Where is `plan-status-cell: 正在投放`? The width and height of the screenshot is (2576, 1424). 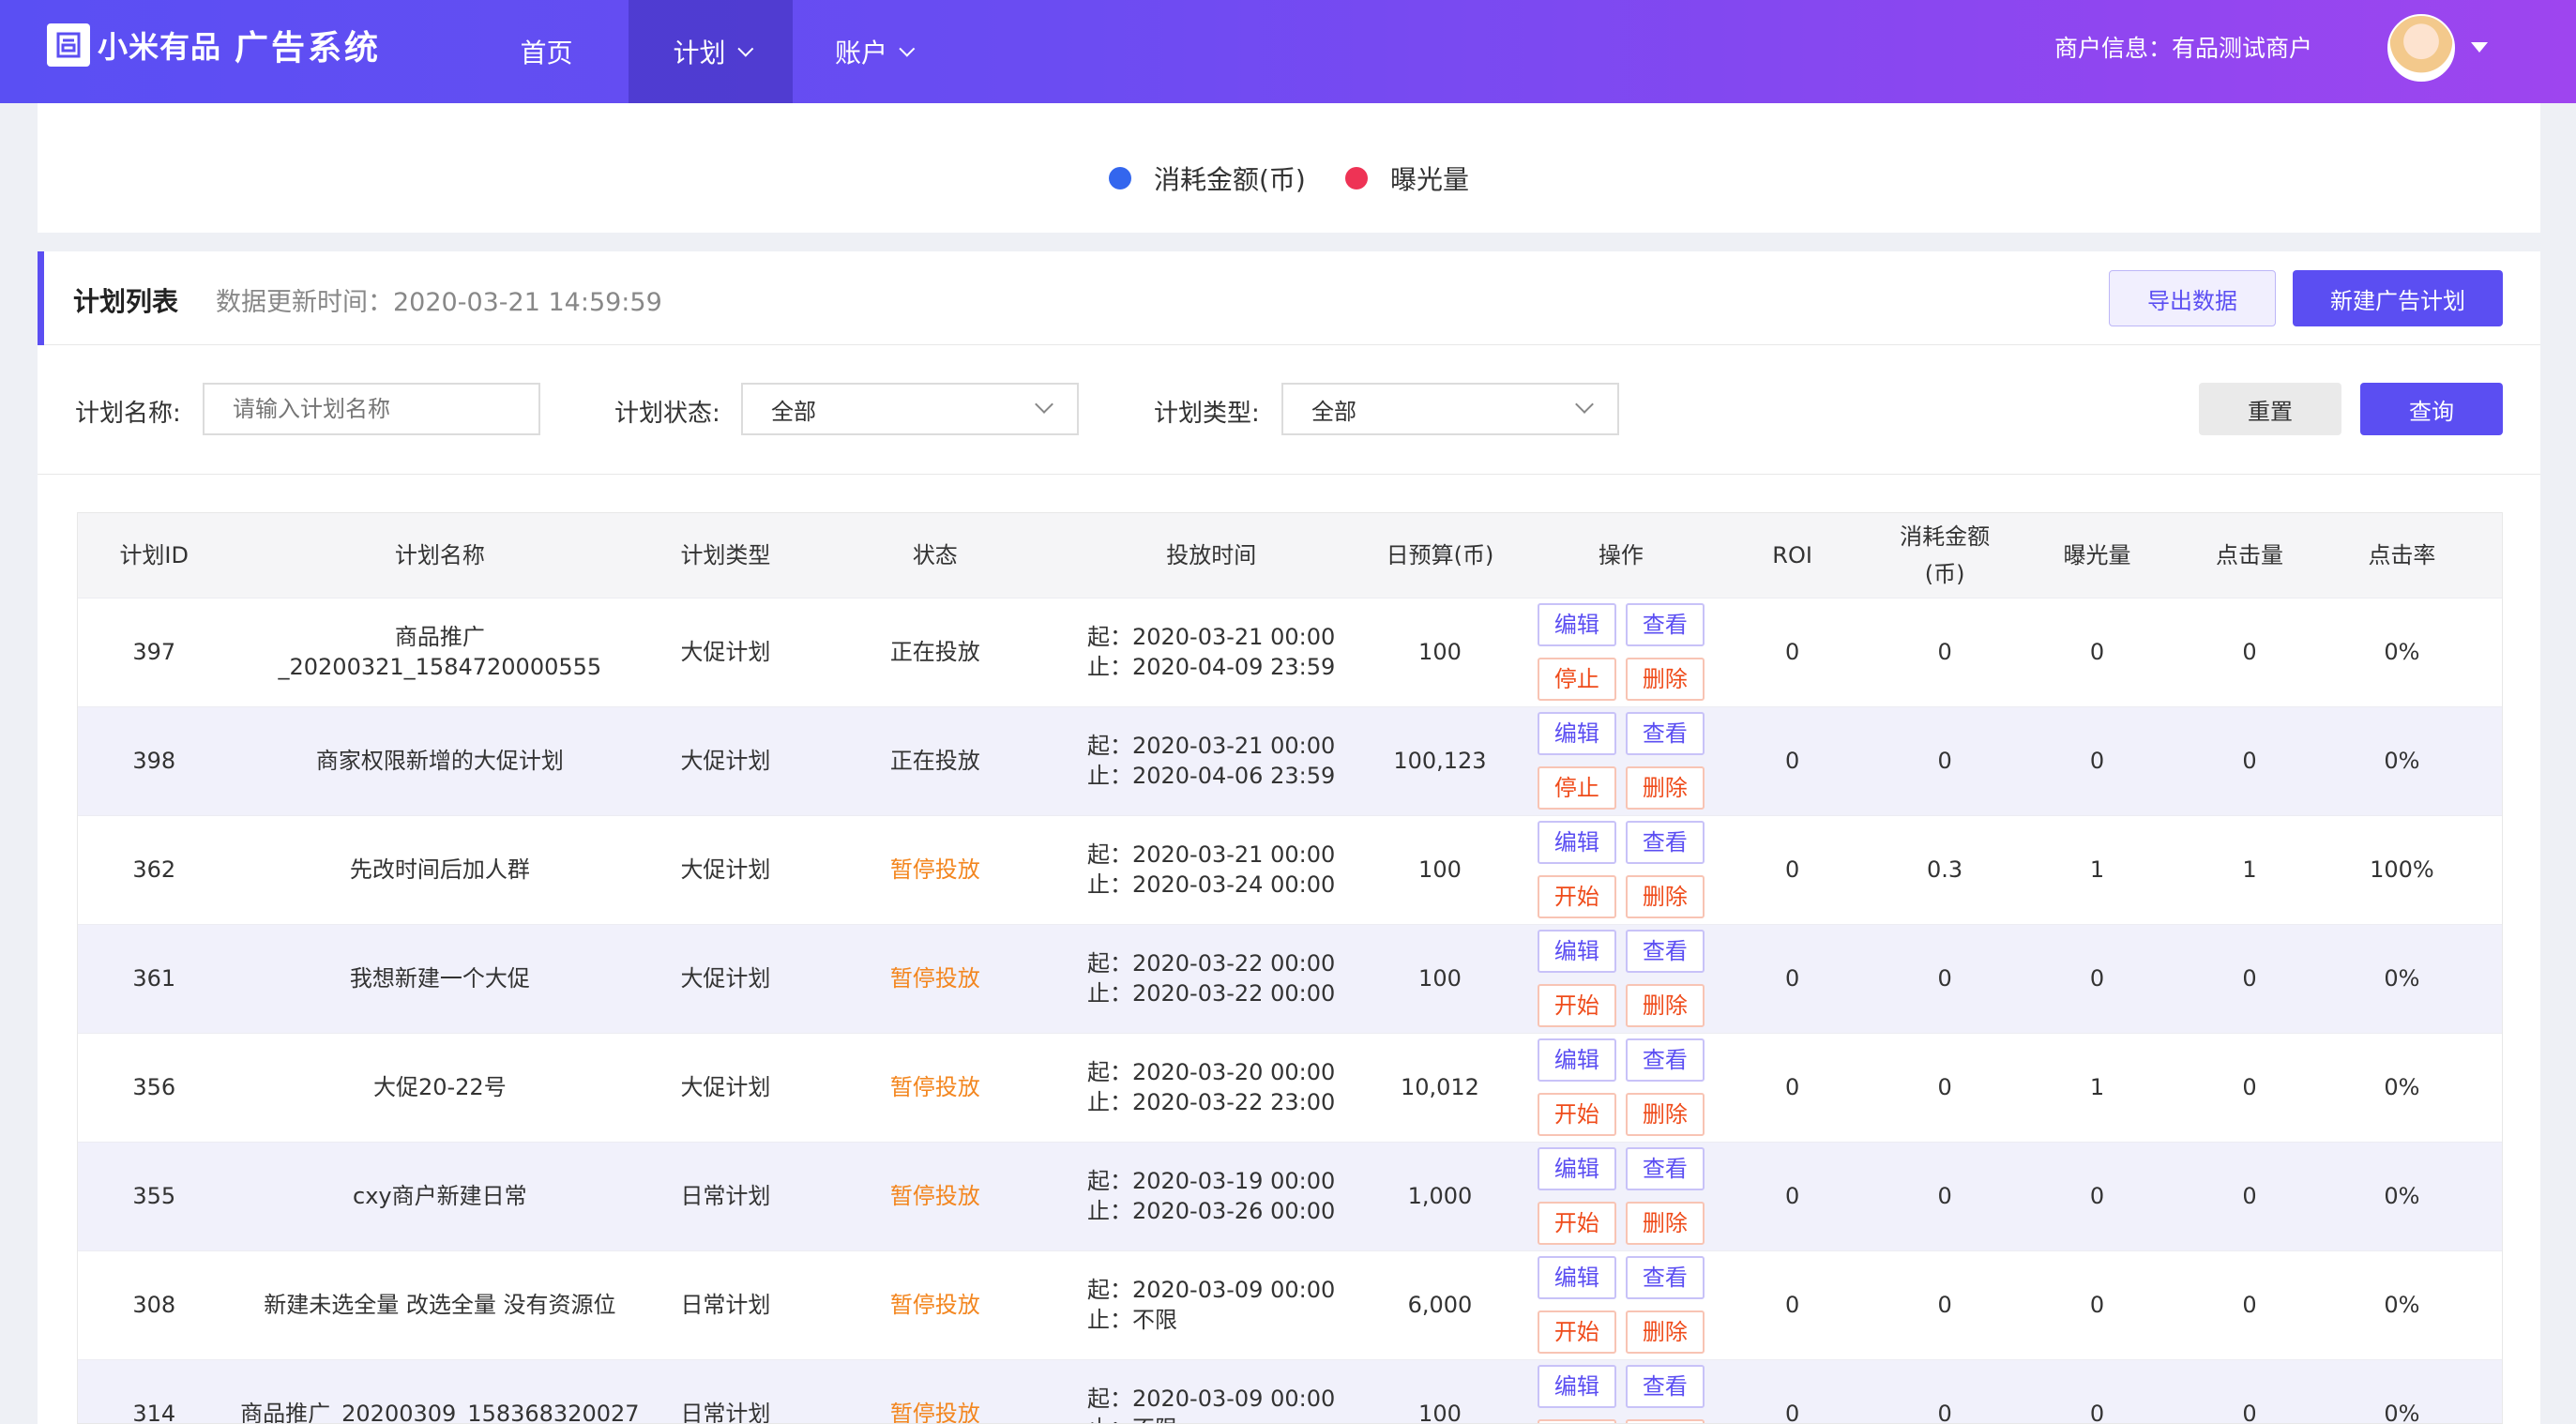
plan-status-cell: 正在投放 is located at coordinates (934, 760).